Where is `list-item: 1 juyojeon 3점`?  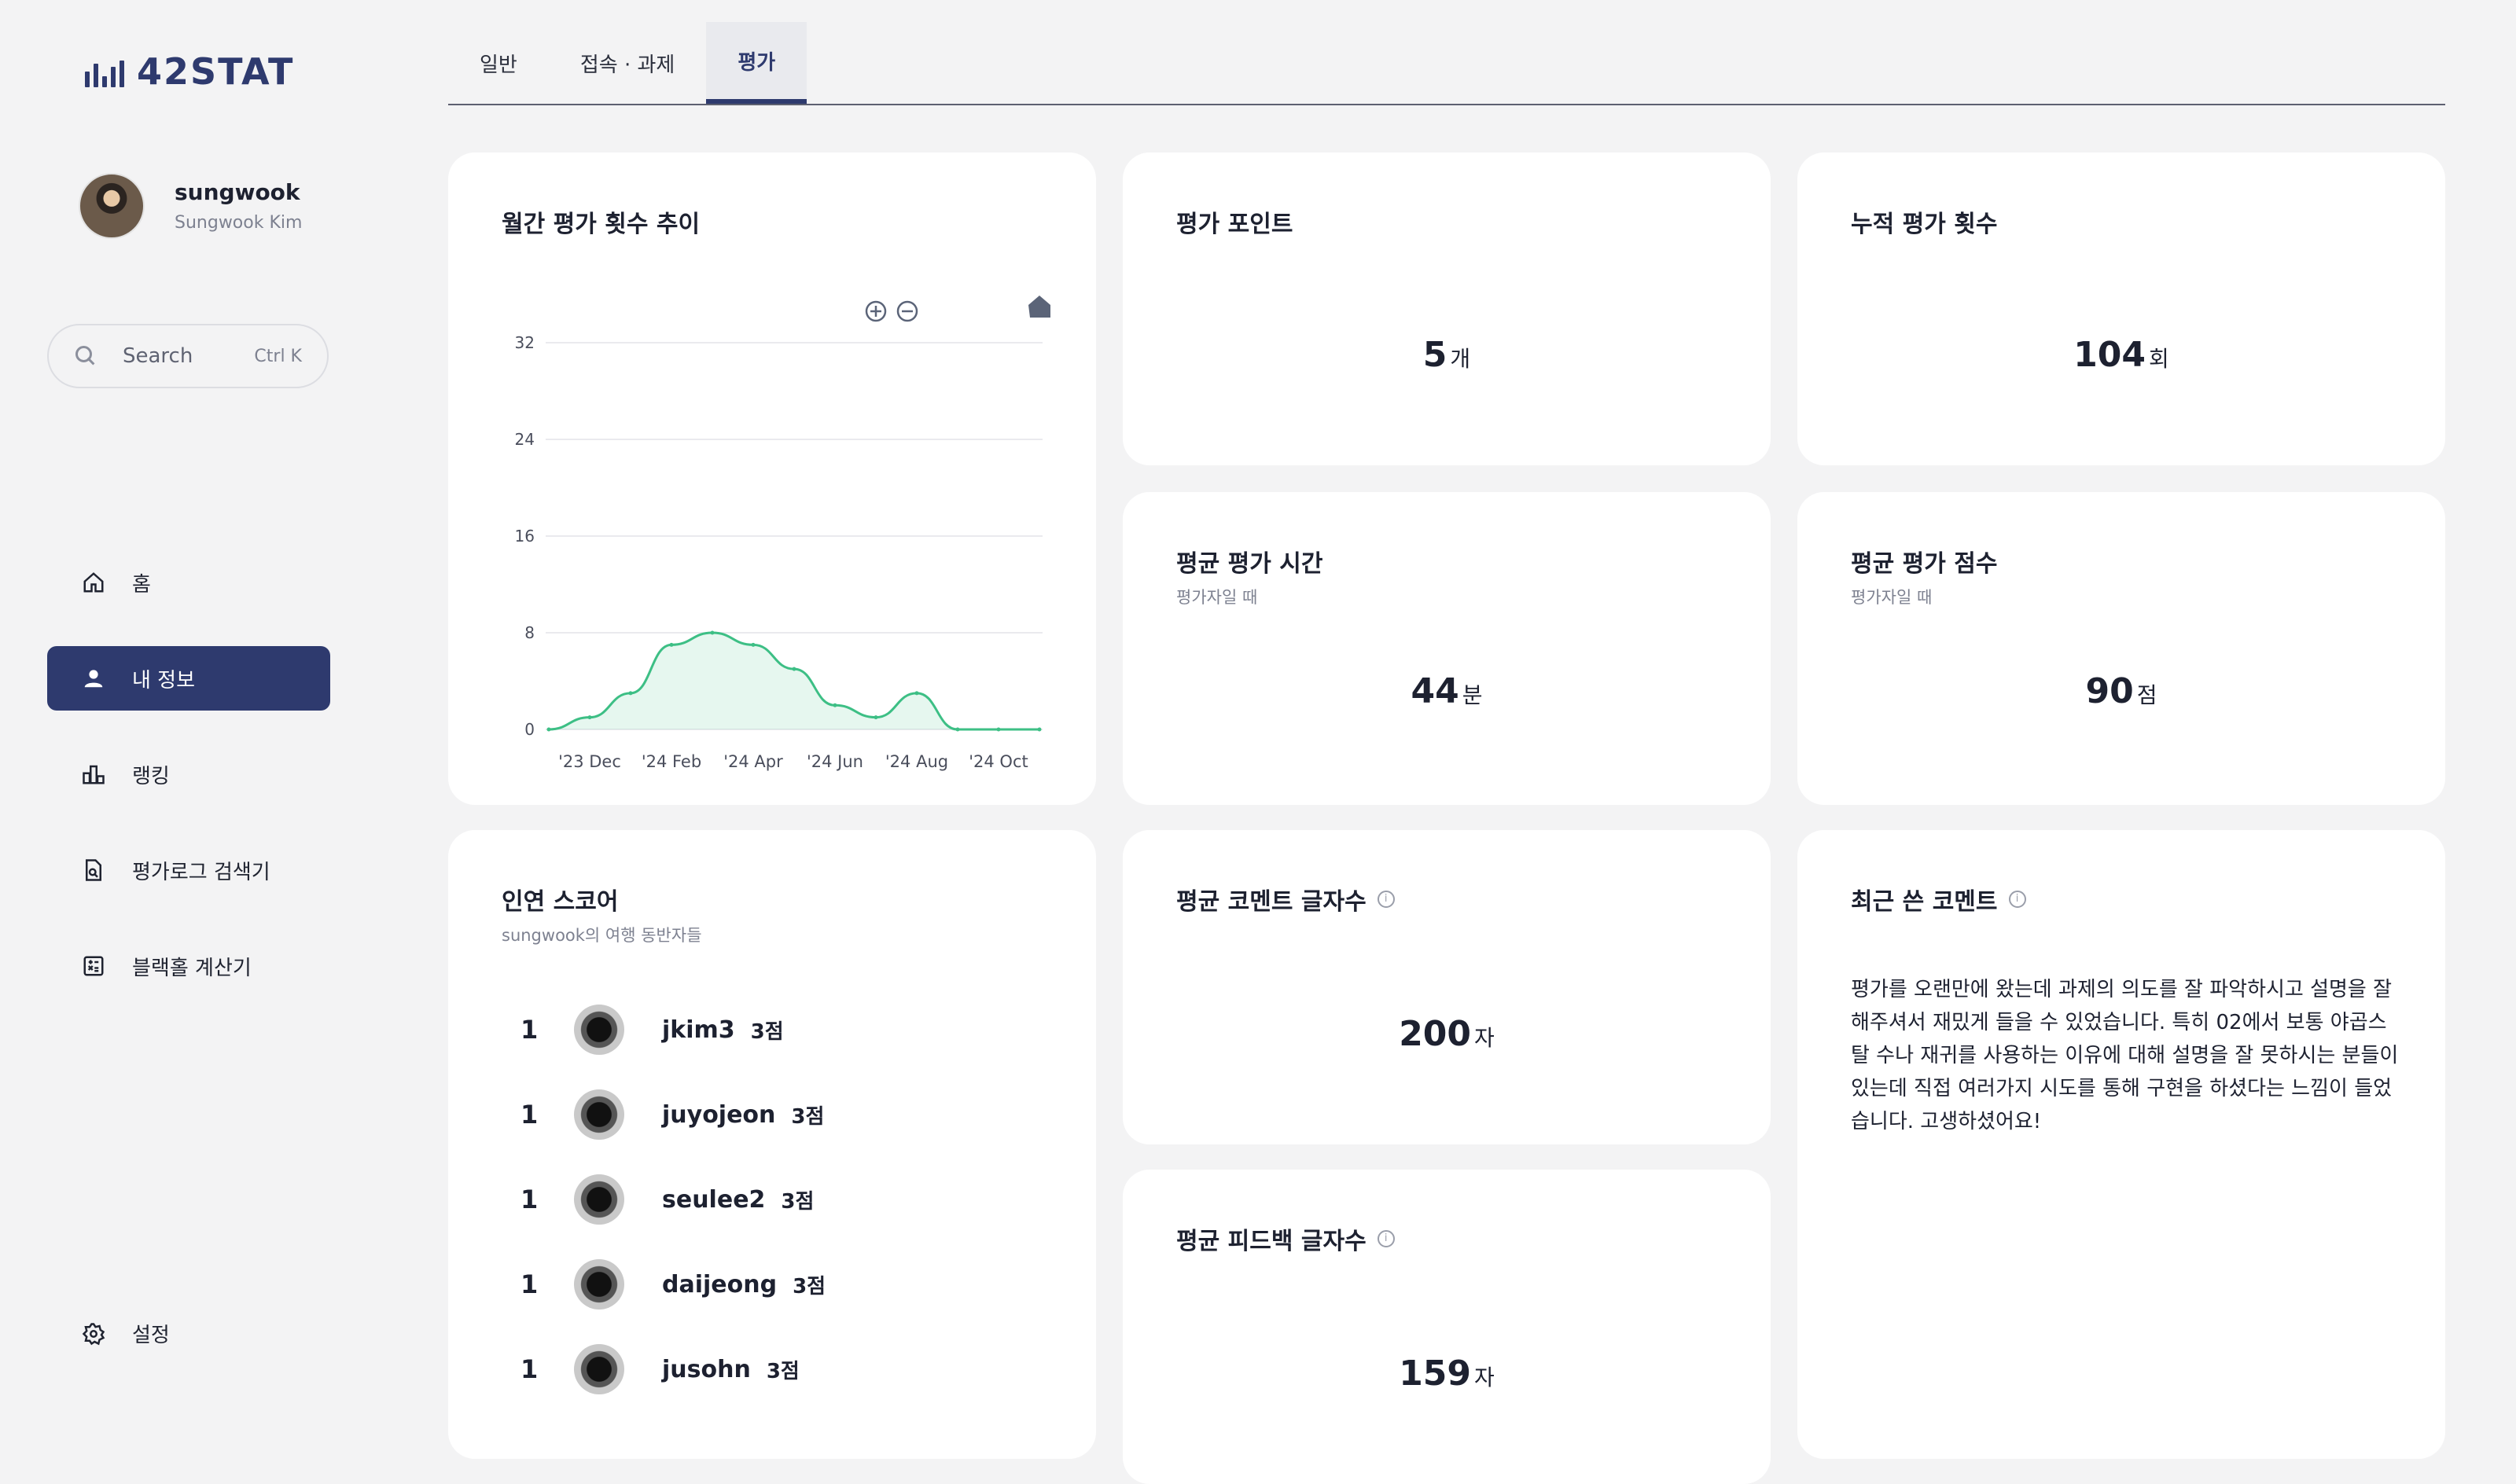 list-item: 1 juyojeon 3점 is located at coordinates (673, 1114).